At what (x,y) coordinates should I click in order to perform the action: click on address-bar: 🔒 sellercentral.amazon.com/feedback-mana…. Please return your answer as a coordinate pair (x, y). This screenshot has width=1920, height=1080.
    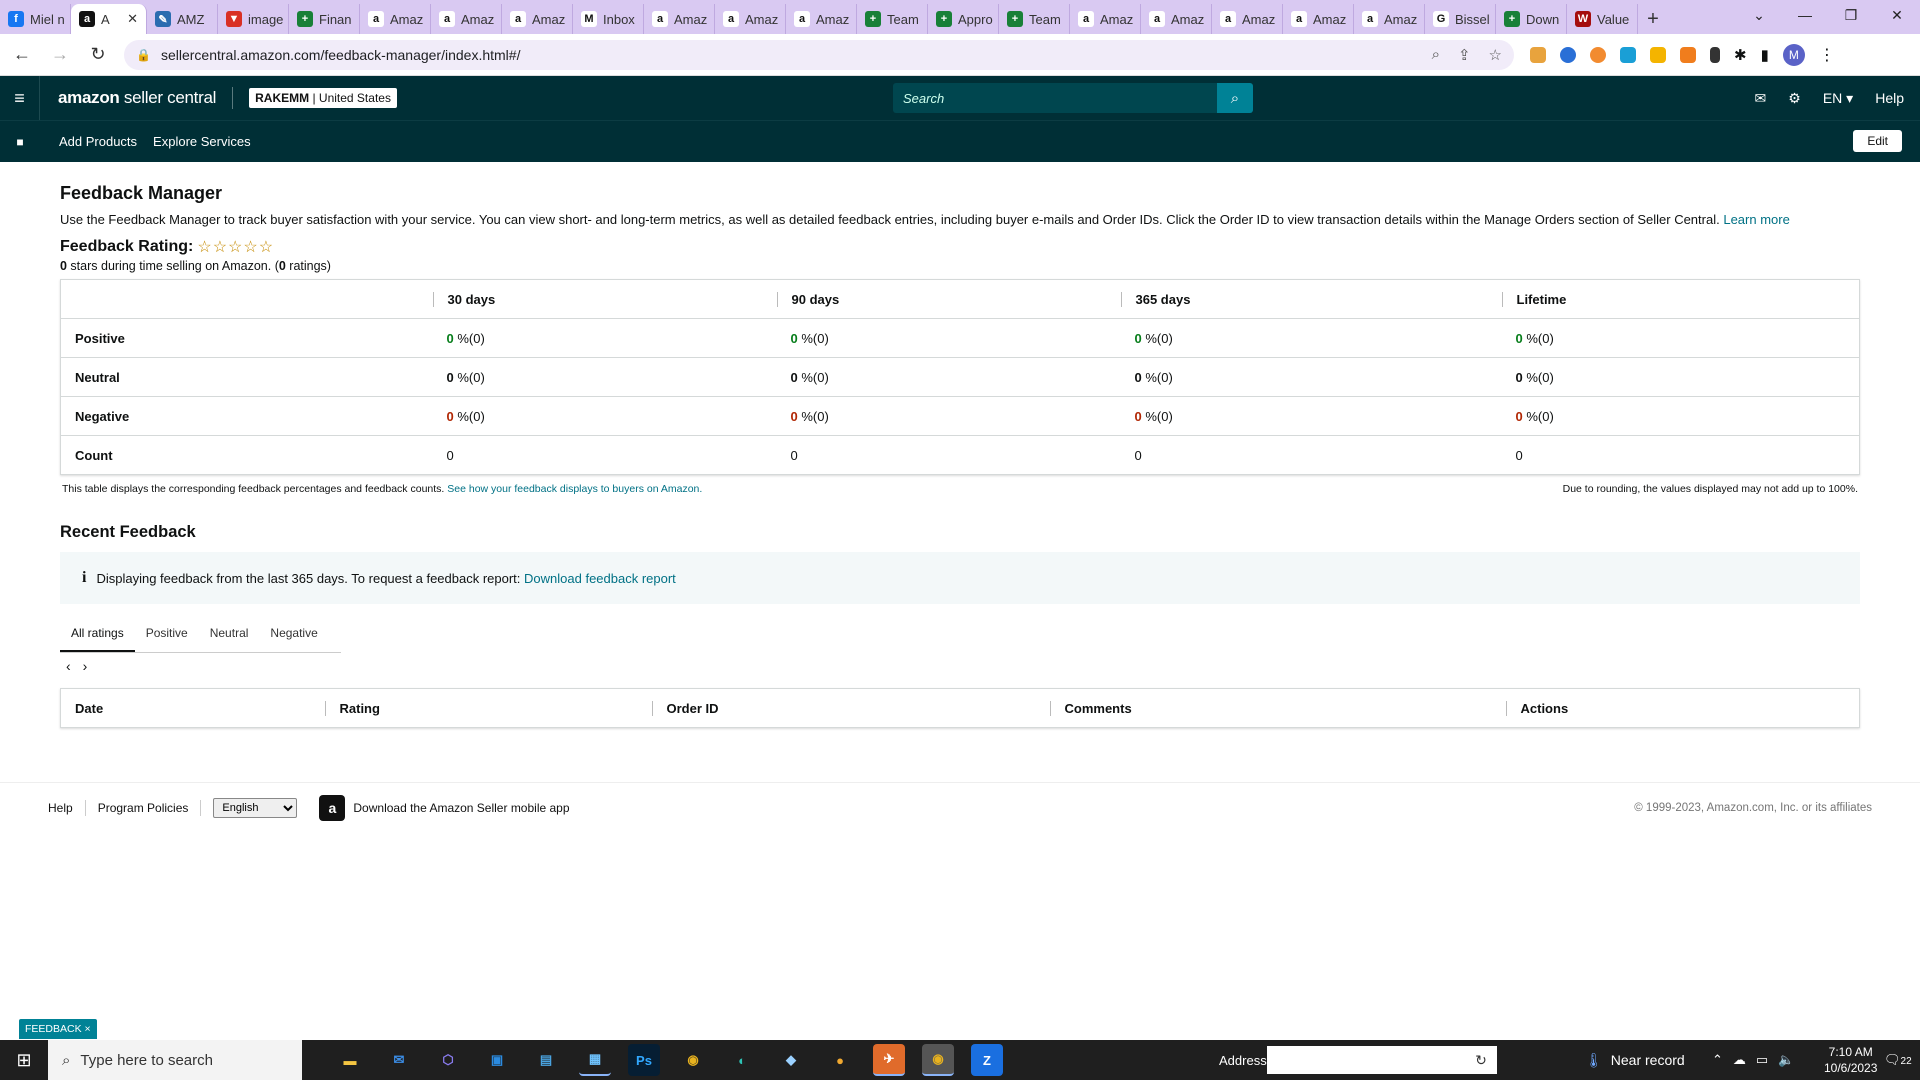
    Looking at the image, I should click on (819, 54).